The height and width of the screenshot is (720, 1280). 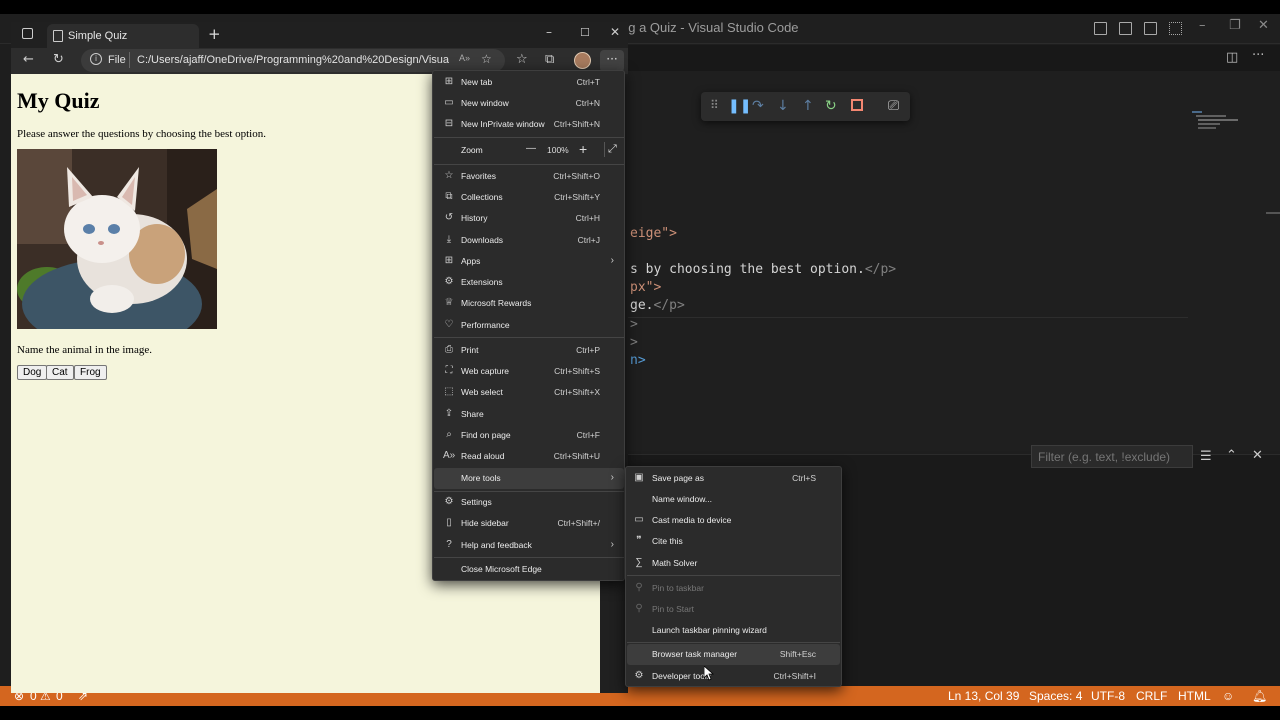 What do you see at coordinates (449, 349) in the screenshot?
I see `print-icon: ⎙` at bounding box center [449, 349].